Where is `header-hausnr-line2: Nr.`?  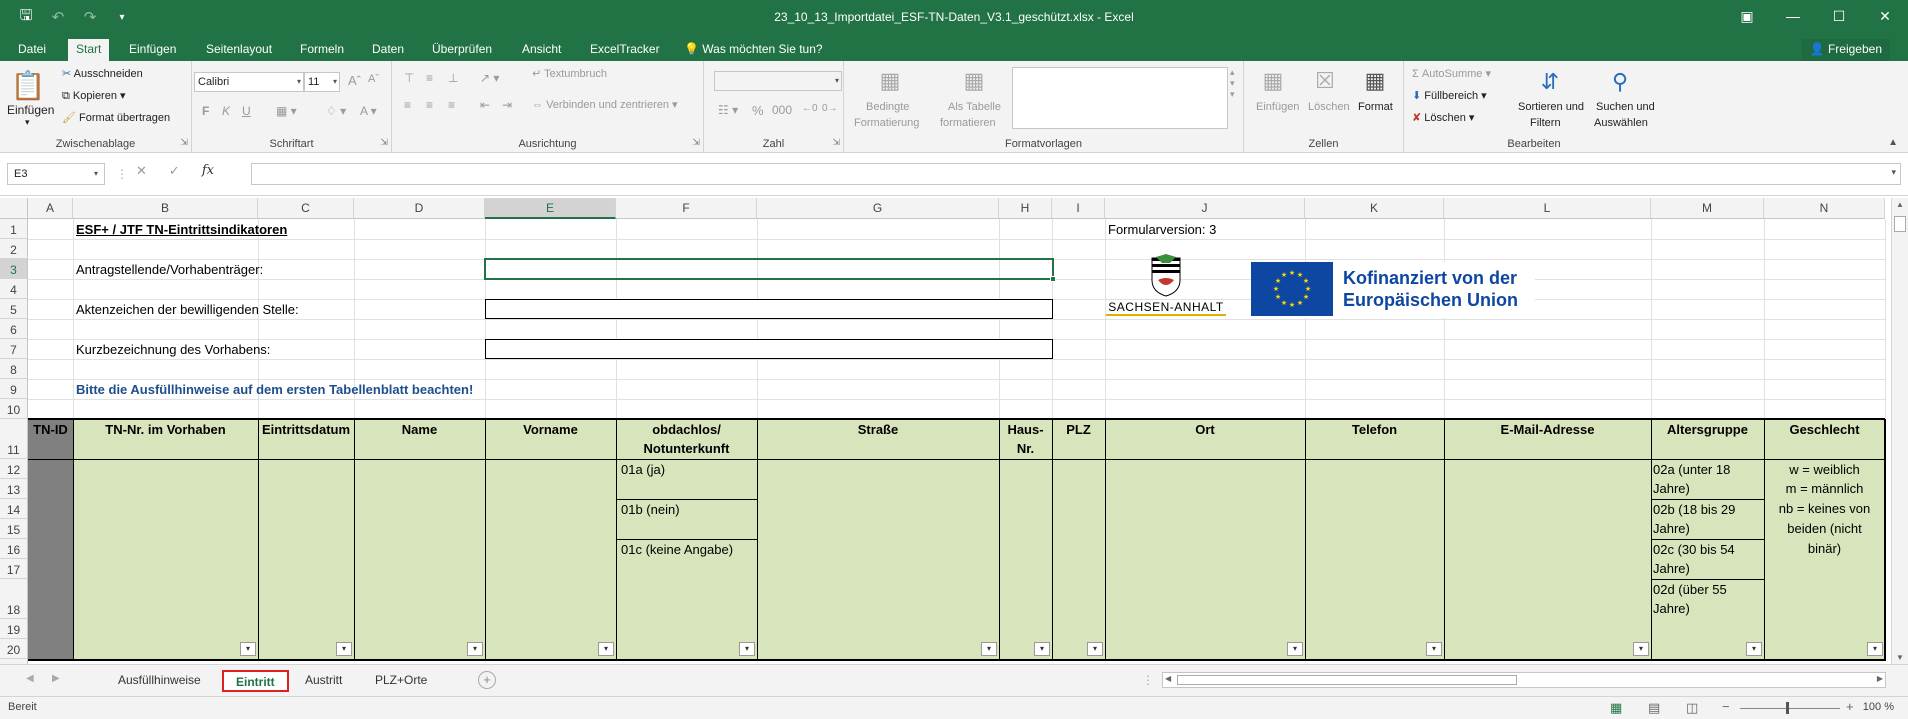 header-hausnr-line2: Nr. is located at coordinates (1025, 449).